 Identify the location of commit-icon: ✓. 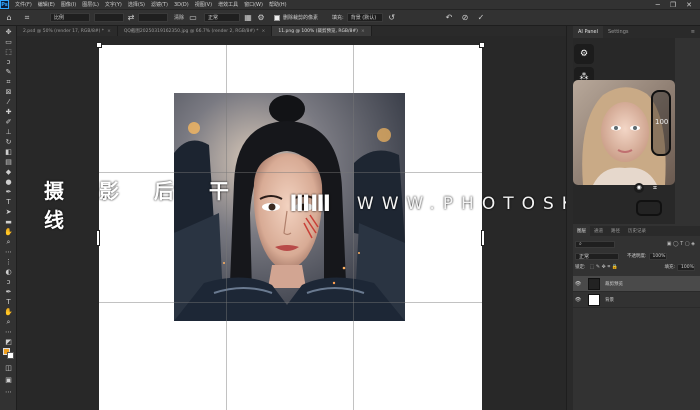
(481, 18).